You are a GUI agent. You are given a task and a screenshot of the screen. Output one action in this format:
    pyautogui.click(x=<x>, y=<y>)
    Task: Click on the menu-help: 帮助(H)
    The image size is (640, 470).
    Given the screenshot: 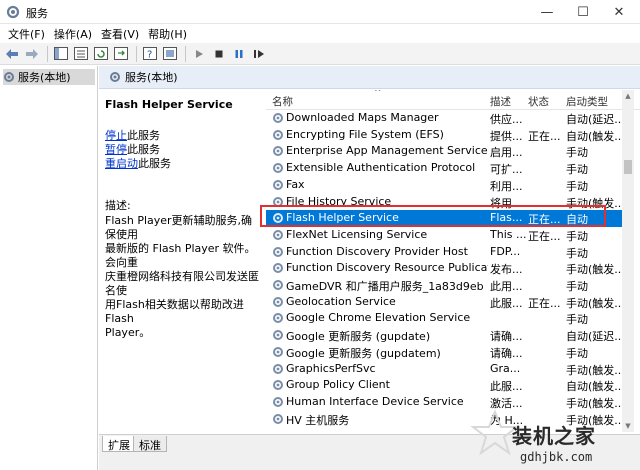 What is the action you would take?
    pyautogui.click(x=168, y=33)
    